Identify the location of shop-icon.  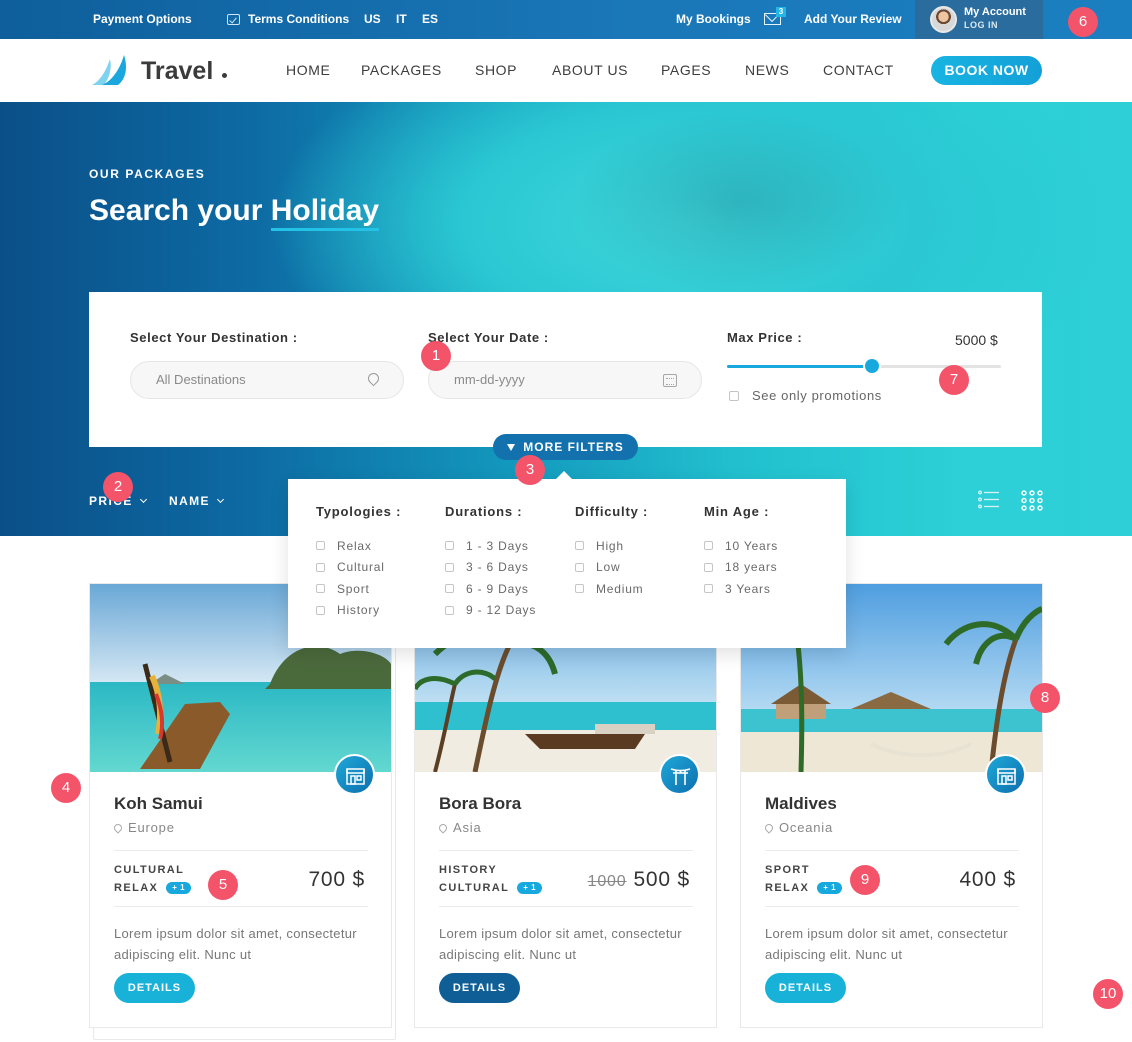
(1006, 776).